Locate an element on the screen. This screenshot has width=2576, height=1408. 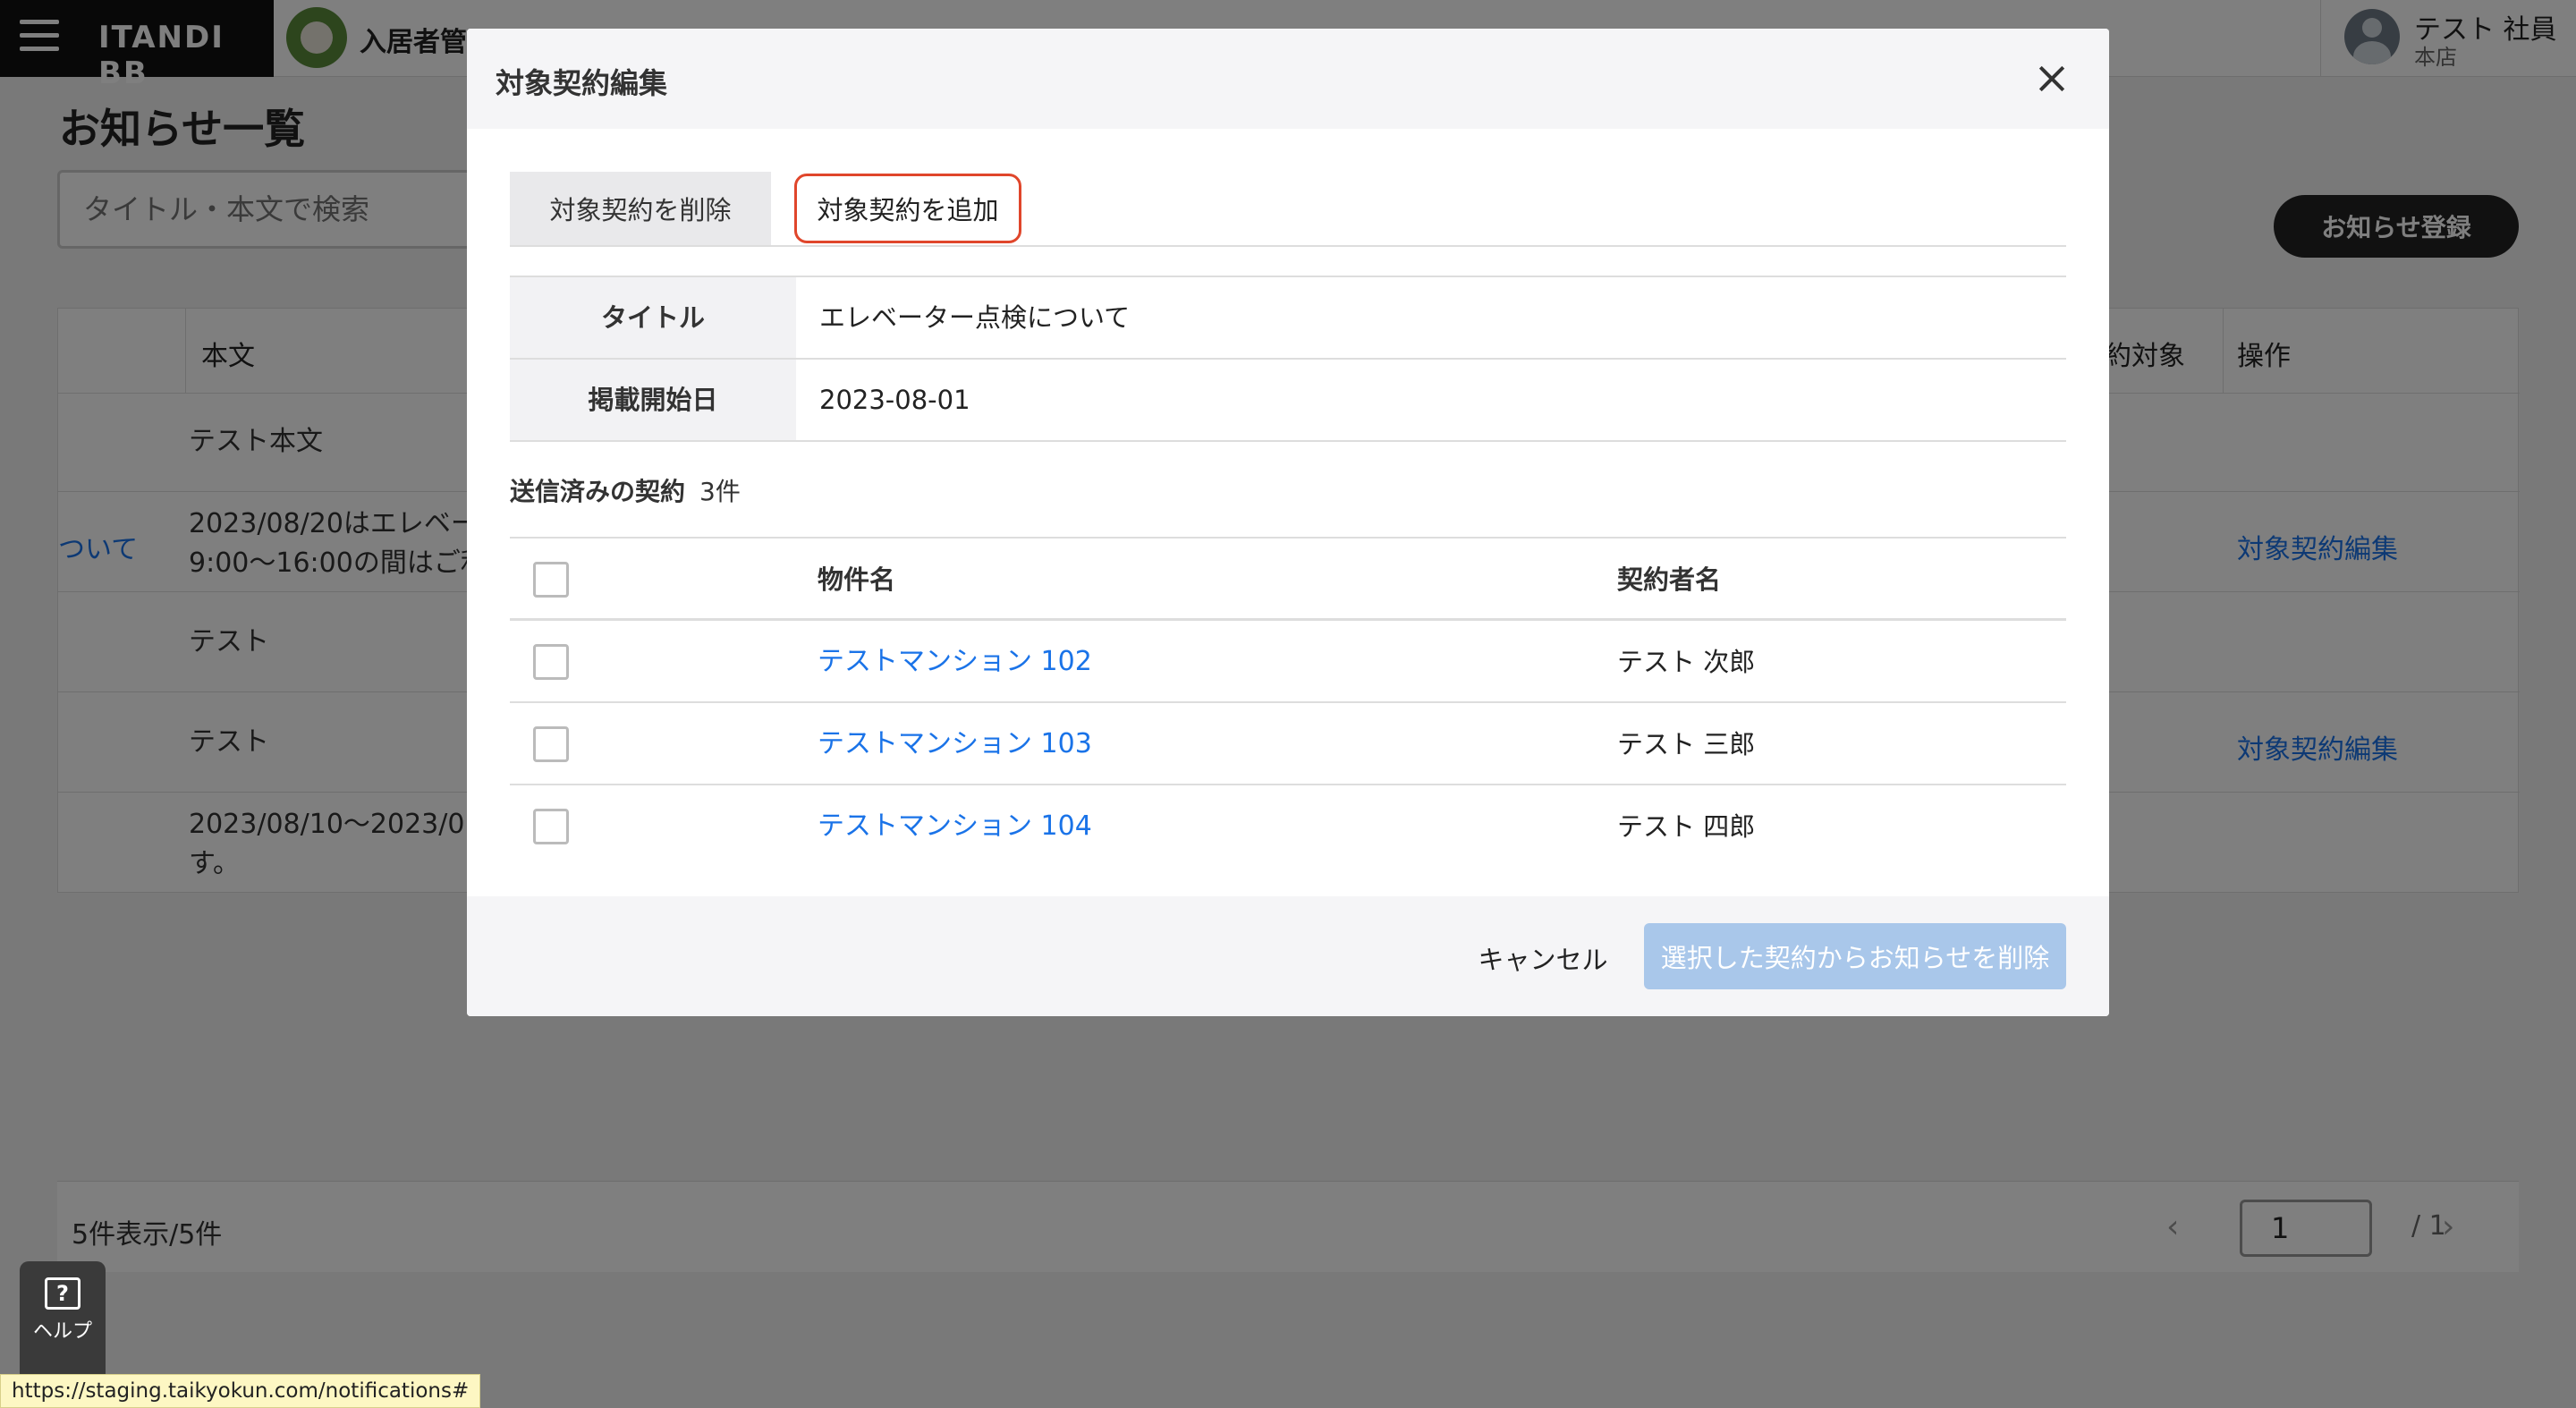
sent-contracts-label: 送信済みの契約 is located at coordinates (598, 492).